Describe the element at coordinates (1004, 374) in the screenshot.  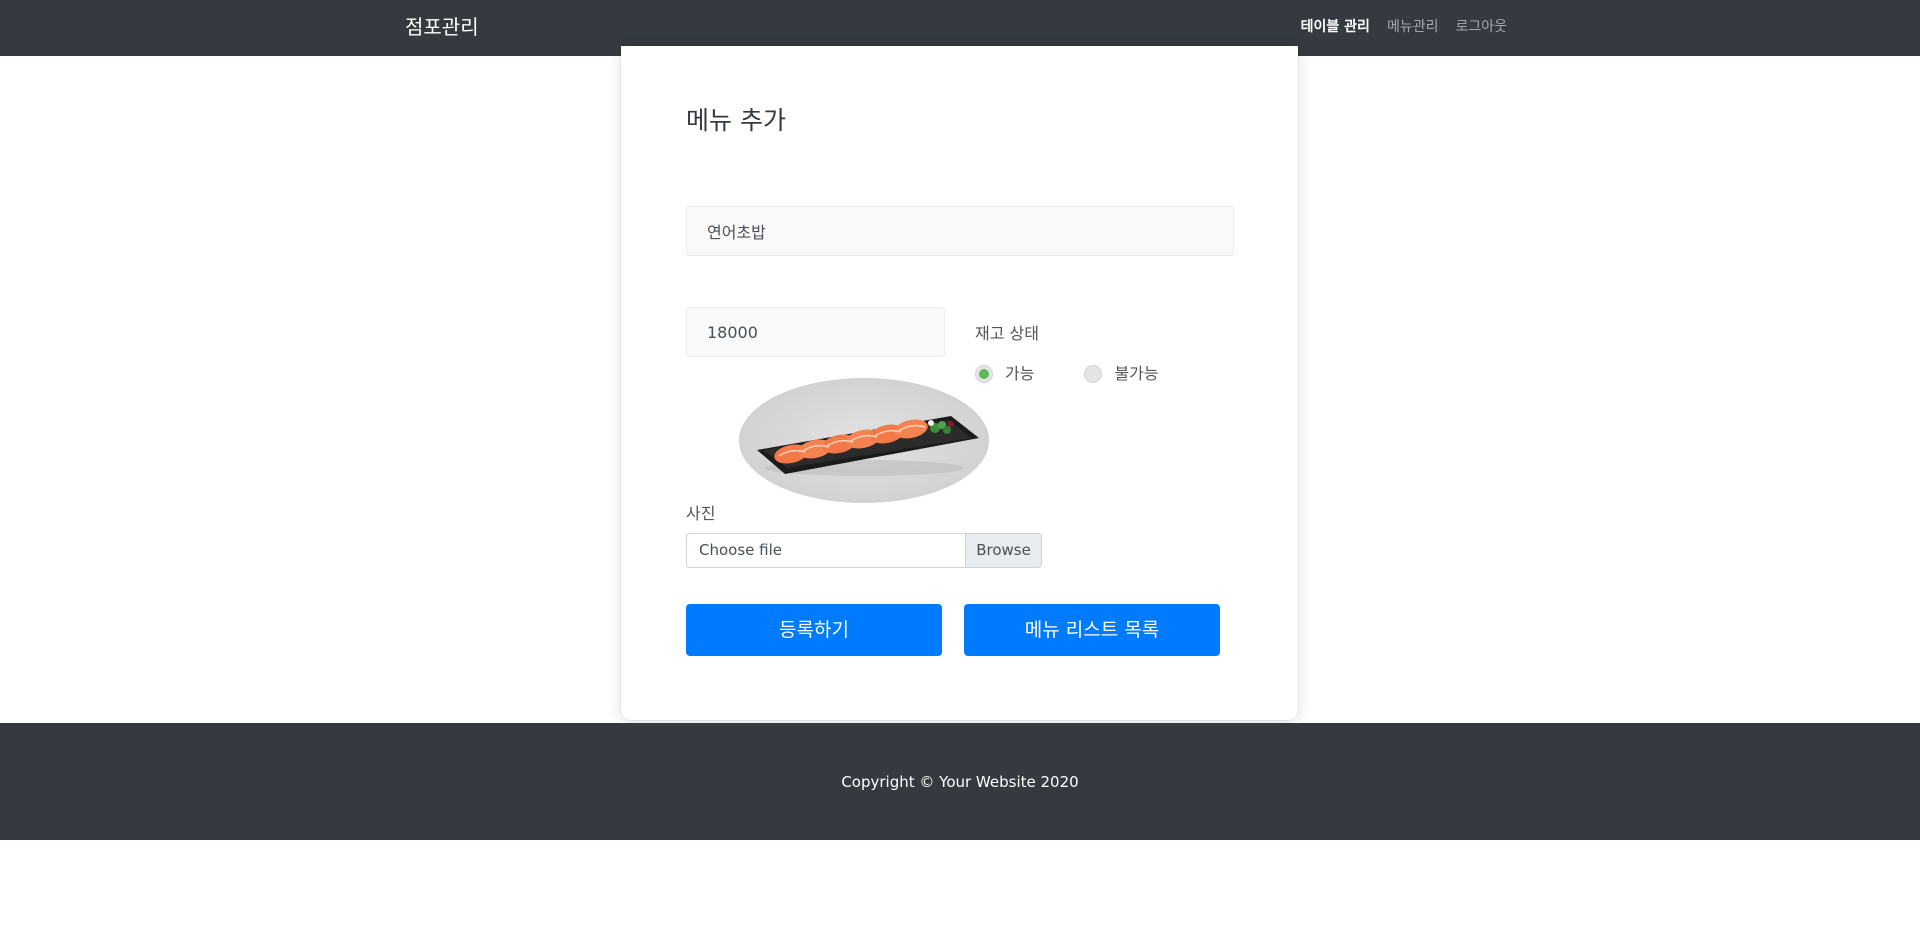
I see `stock-available-radio: 가능` at that location.